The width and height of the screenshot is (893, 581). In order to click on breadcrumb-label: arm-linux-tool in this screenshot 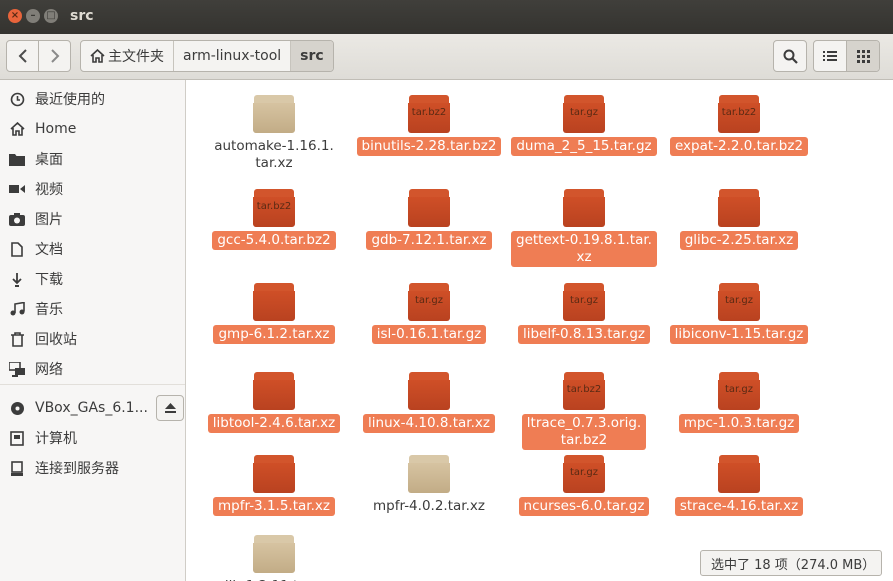, I will do `click(232, 56)`.